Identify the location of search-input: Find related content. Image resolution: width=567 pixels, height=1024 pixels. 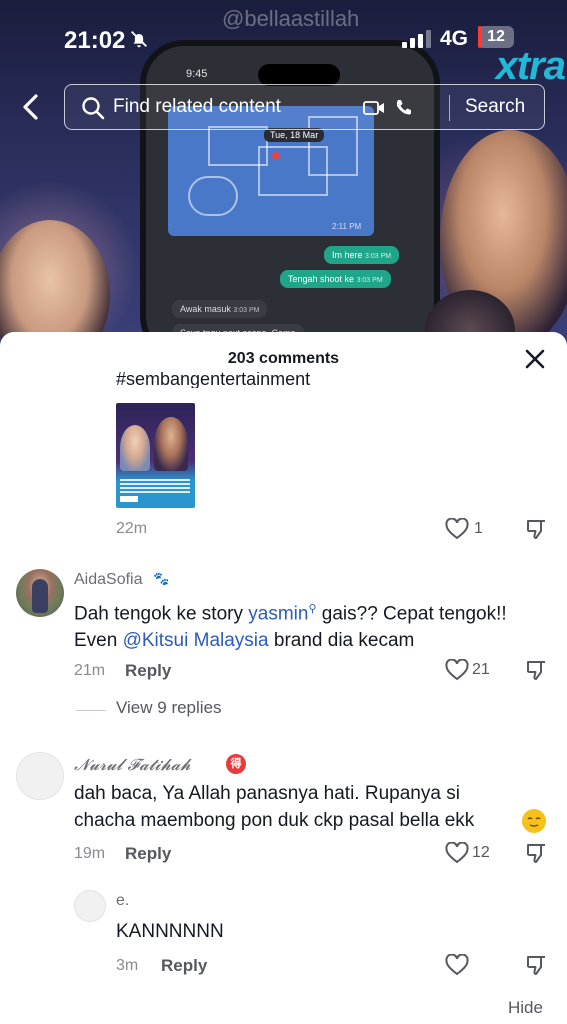
(197, 107).